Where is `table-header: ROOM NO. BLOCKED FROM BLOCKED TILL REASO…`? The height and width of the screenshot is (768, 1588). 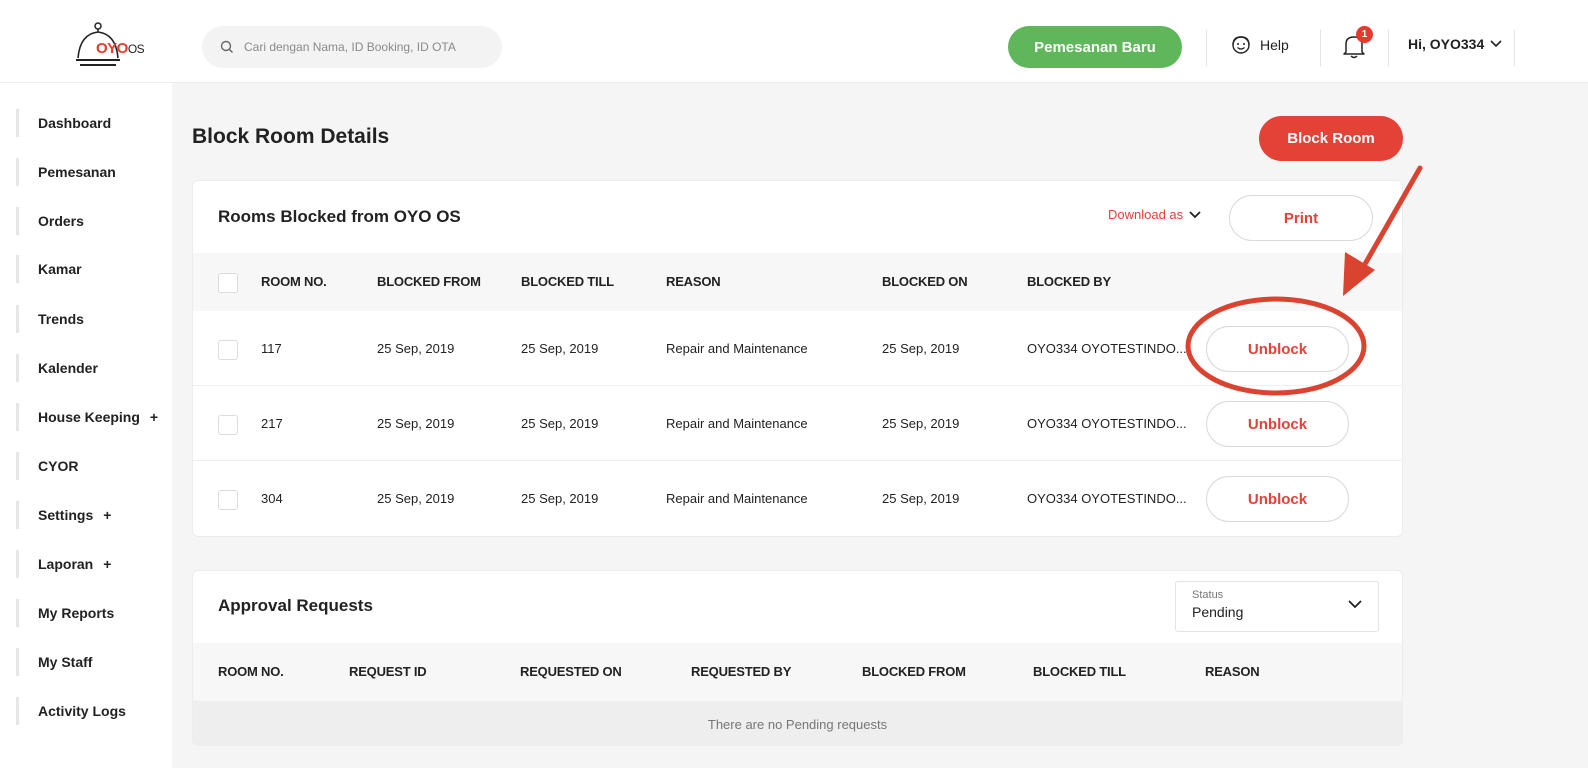 table-header: ROOM NO. BLOCKED FROM BLOCKED TILL REASO… is located at coordinates (797, 282).